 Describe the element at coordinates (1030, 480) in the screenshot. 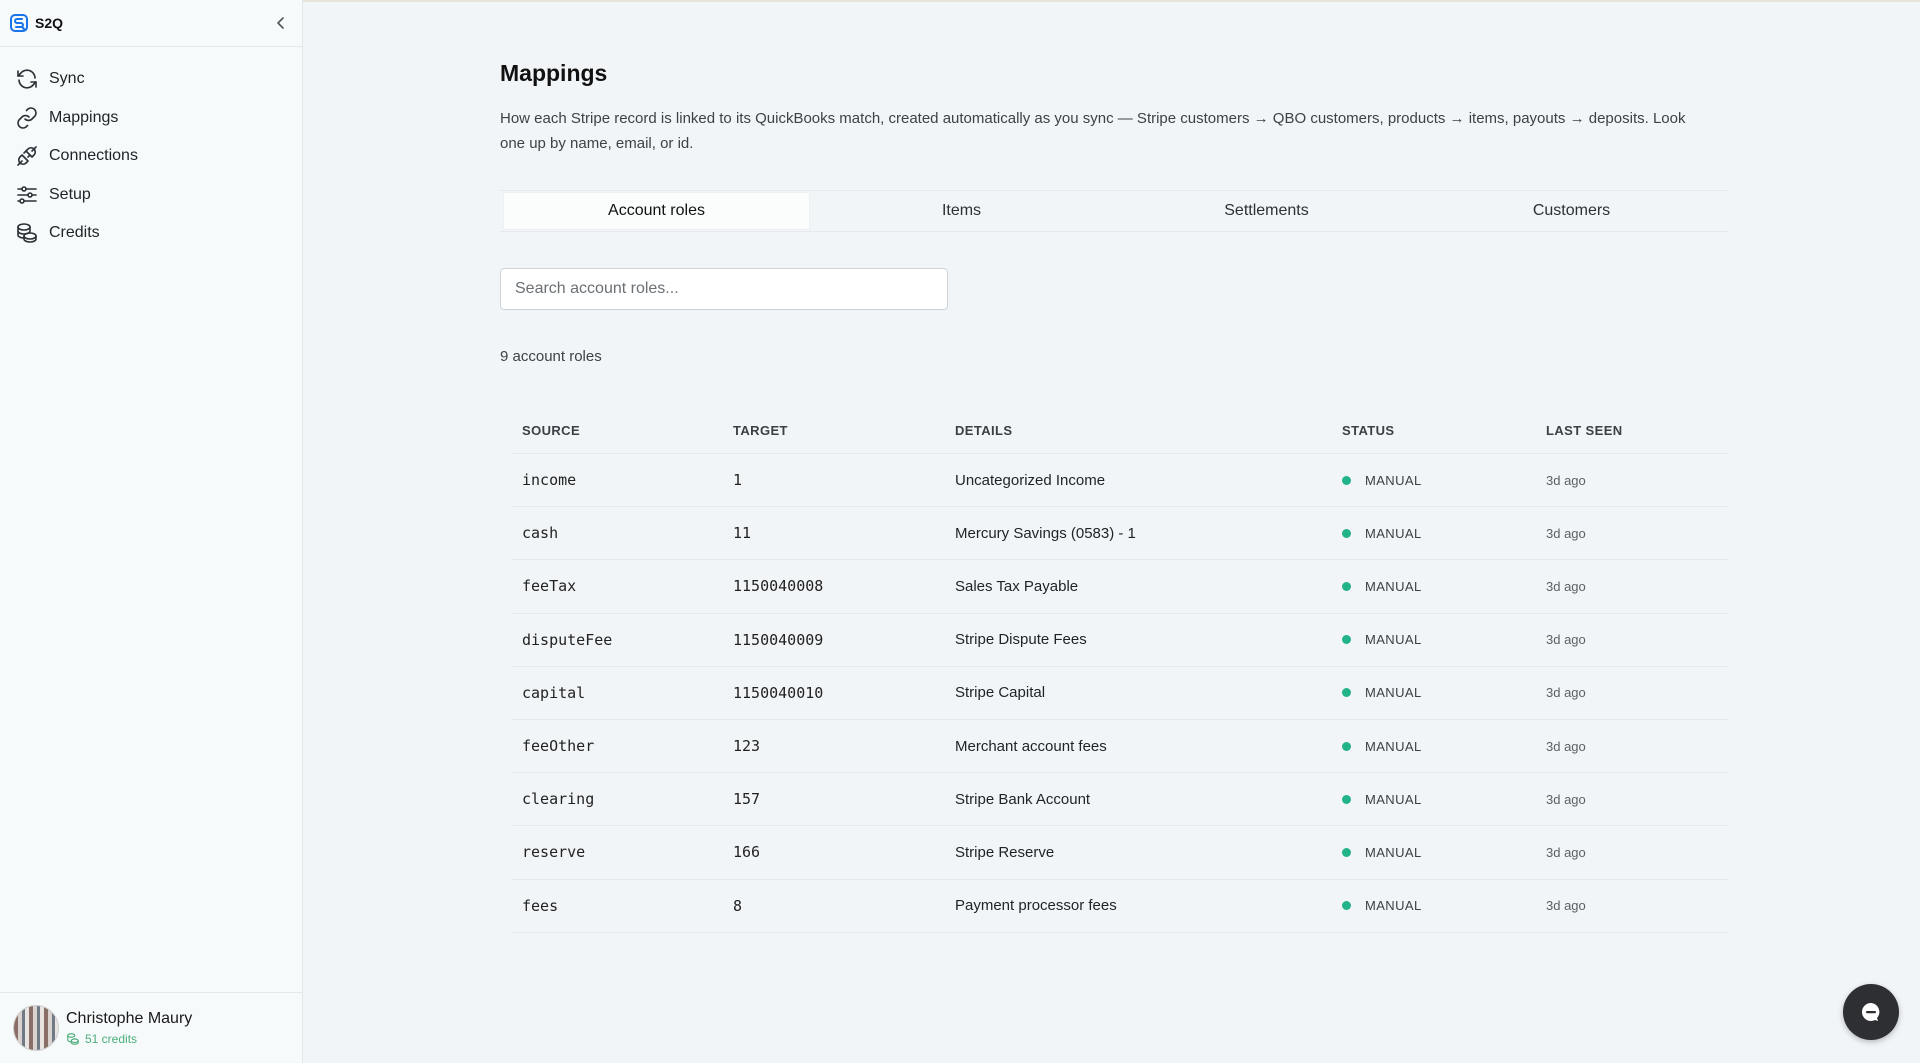

I see `cell-details: Uncategorized Income` at that location.